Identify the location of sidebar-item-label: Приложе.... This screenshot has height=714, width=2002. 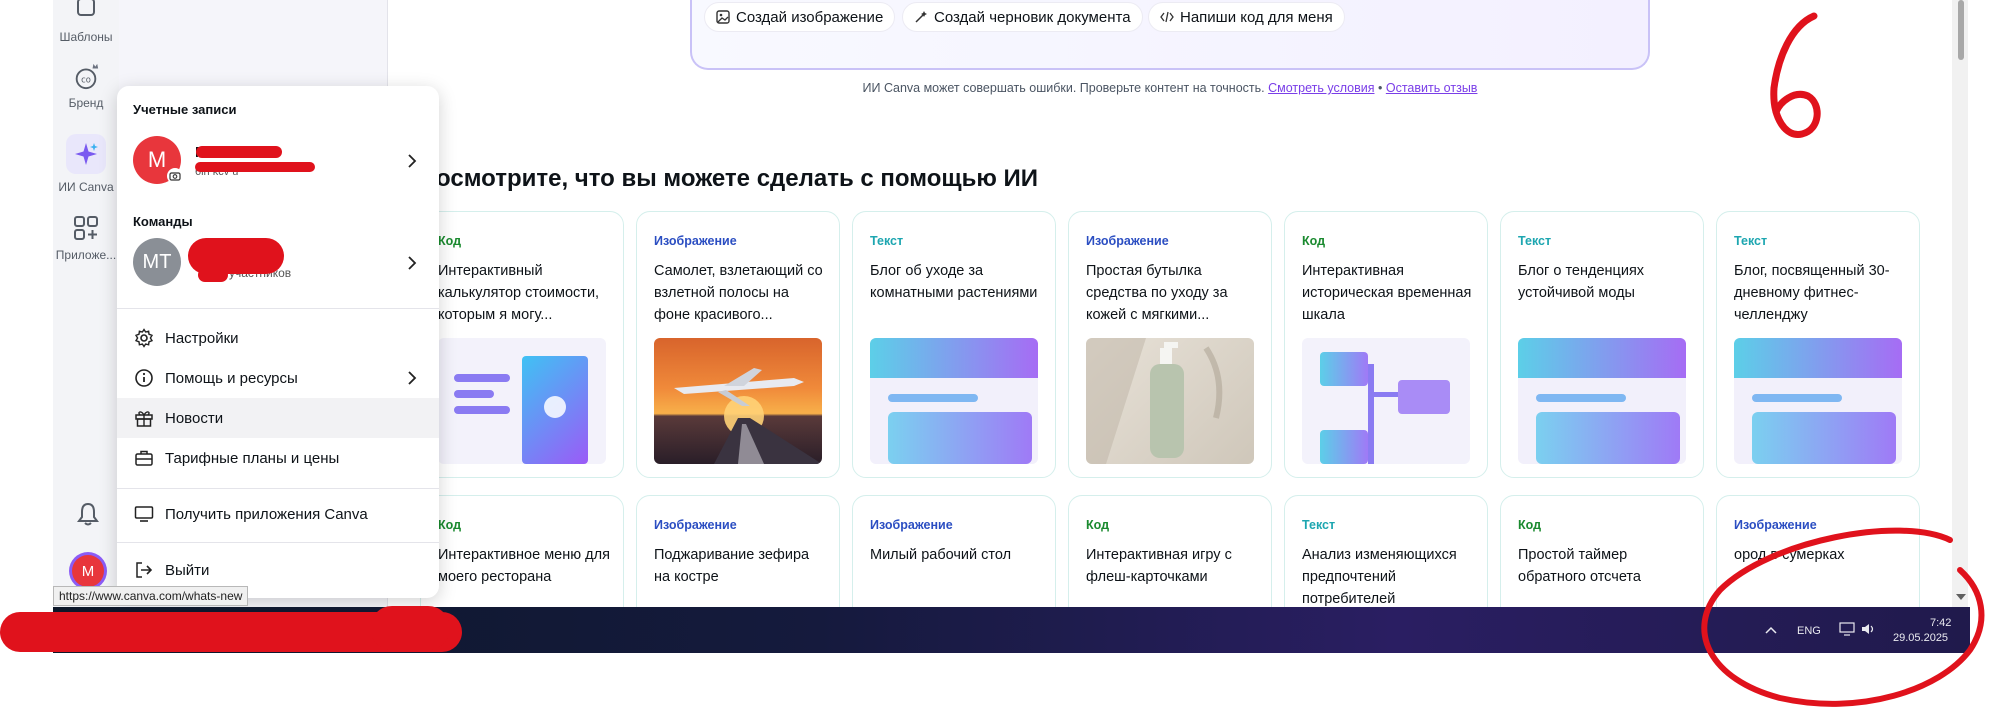
(86, 255).